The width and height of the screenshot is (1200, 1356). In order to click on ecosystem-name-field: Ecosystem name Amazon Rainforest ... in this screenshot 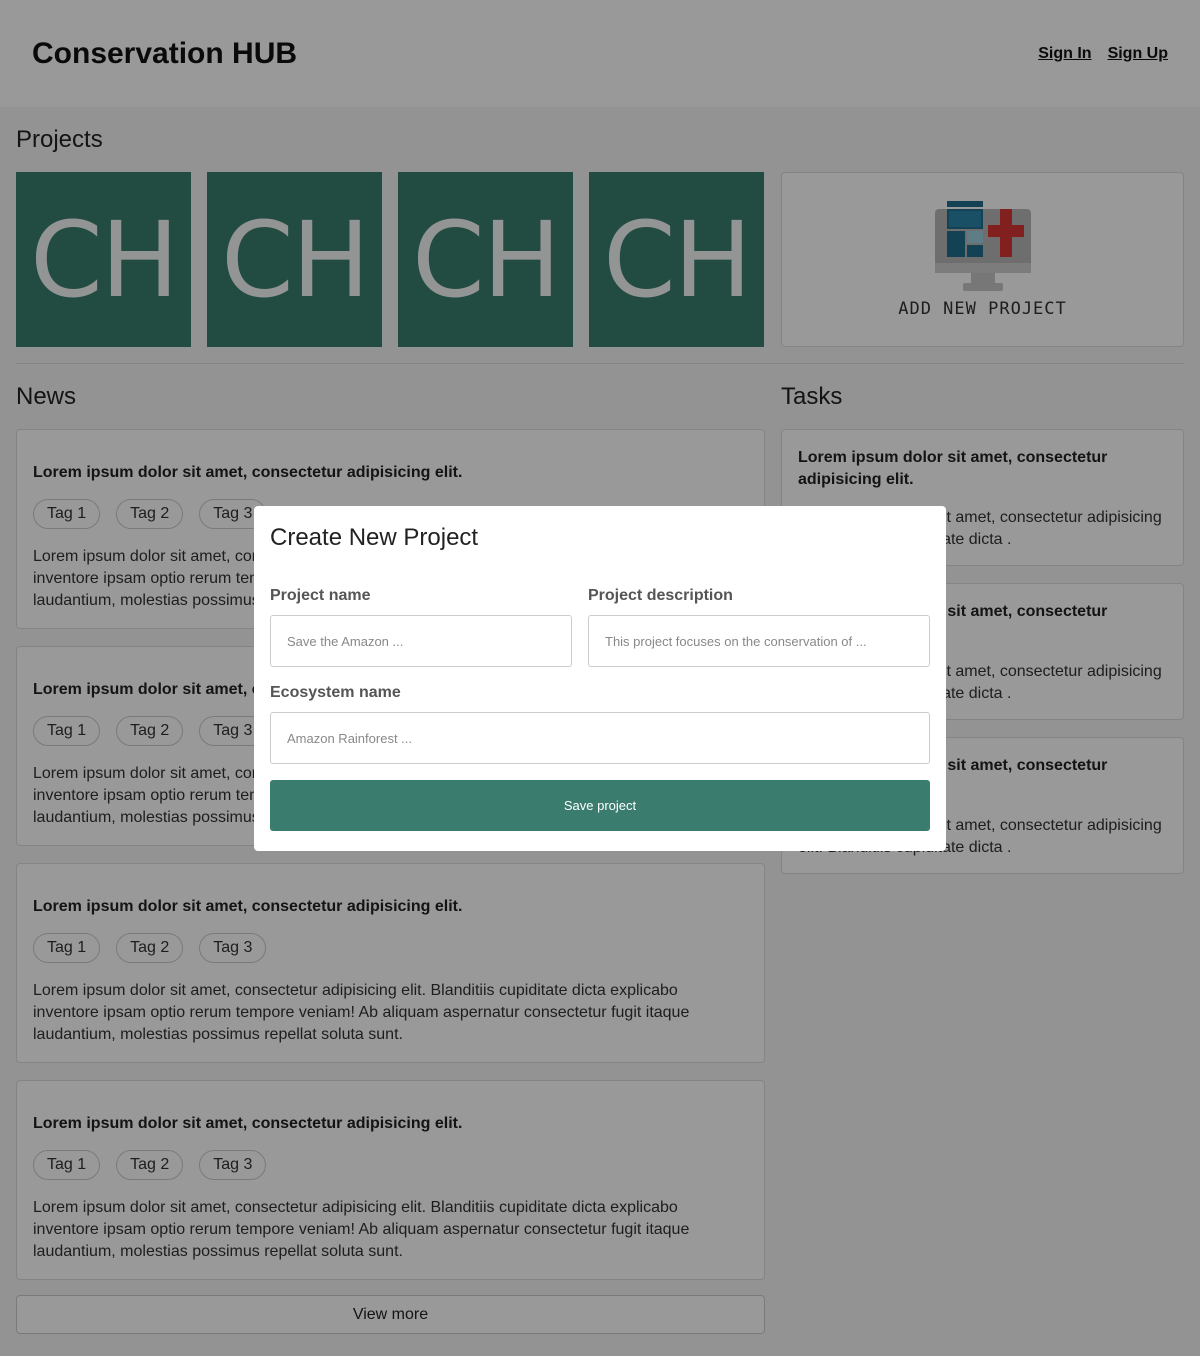, I will do `click(600, 724)`.